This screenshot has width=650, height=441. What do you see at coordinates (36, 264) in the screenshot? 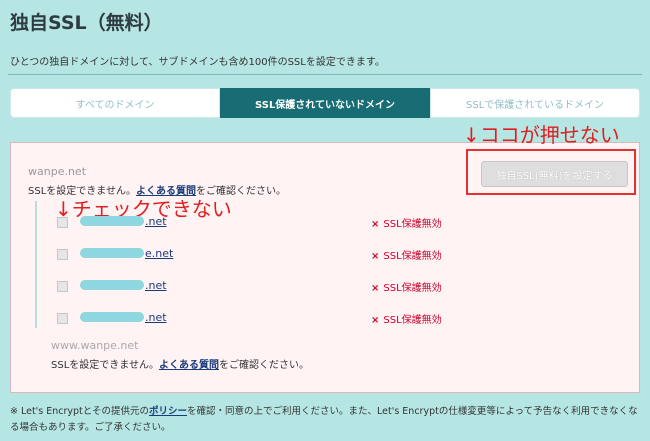
I see `subdomain-divider` at bounding box center [36, 264].